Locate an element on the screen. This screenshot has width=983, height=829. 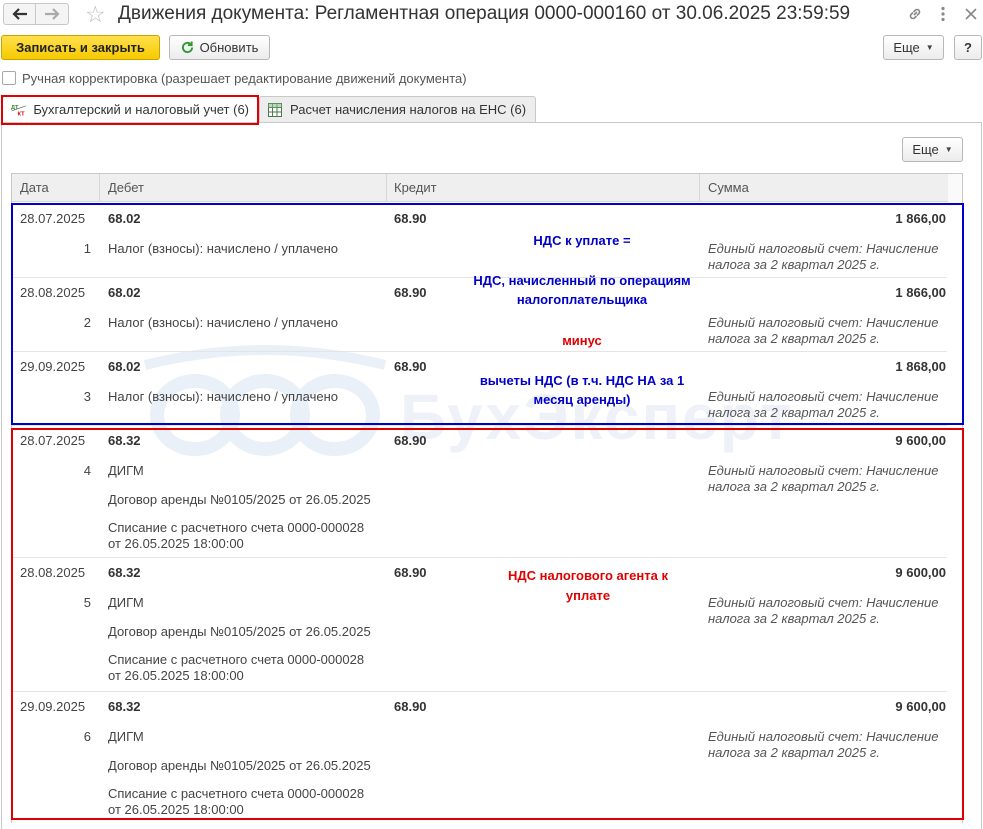
close-icon is located at coordinates (971, 14).